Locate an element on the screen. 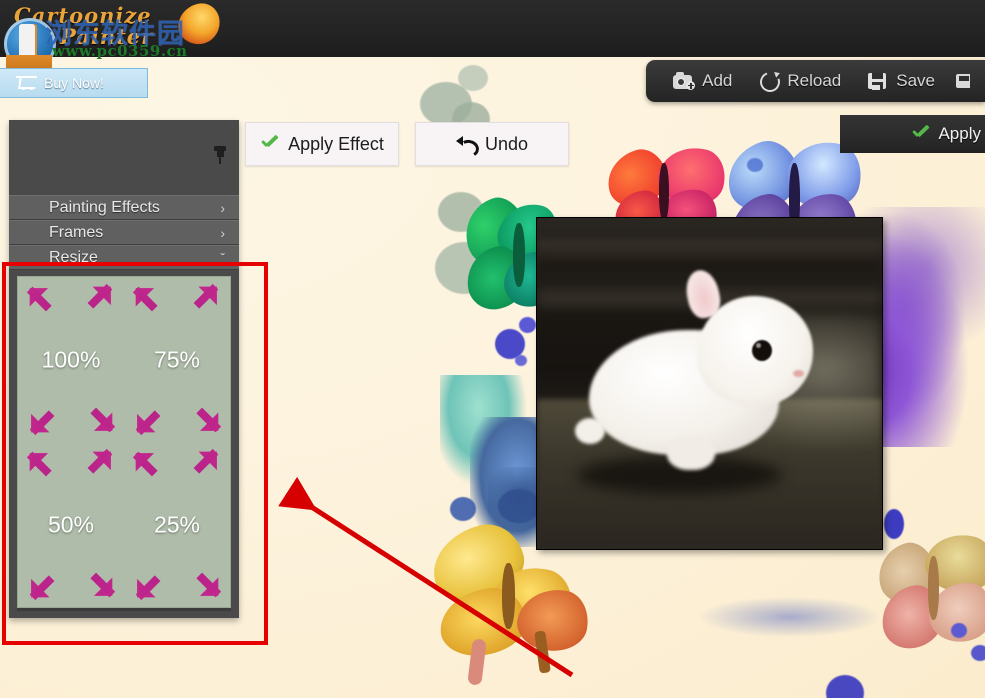 The width and height of the screenshot is (985, 698). toolbar-item-save: Save is located at coordinates (901, 81).